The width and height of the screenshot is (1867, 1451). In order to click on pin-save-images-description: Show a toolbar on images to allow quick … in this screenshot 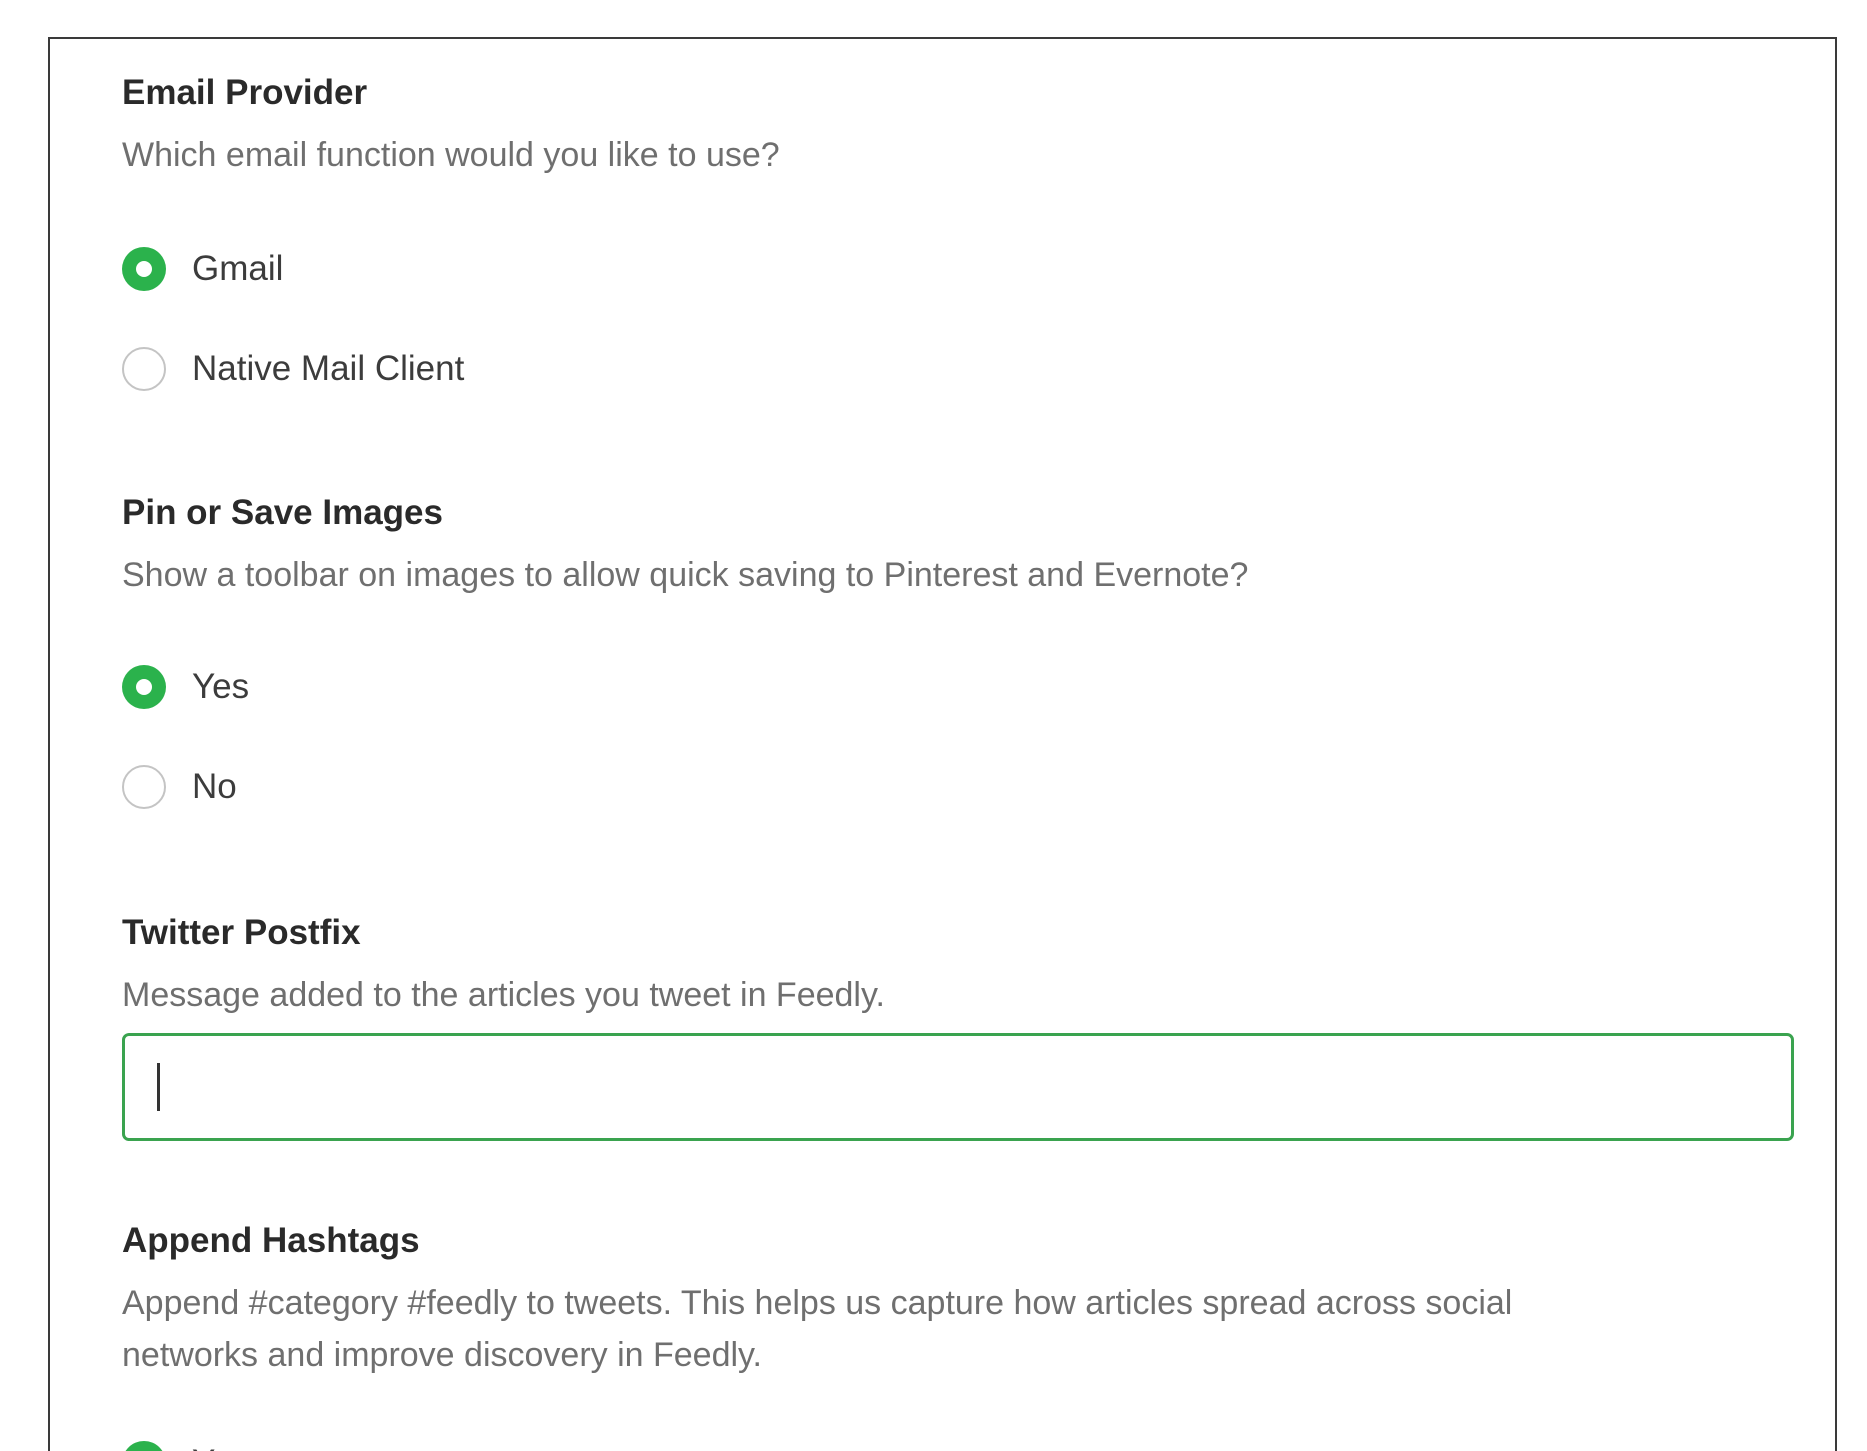, I will do `click(685, 575)`.